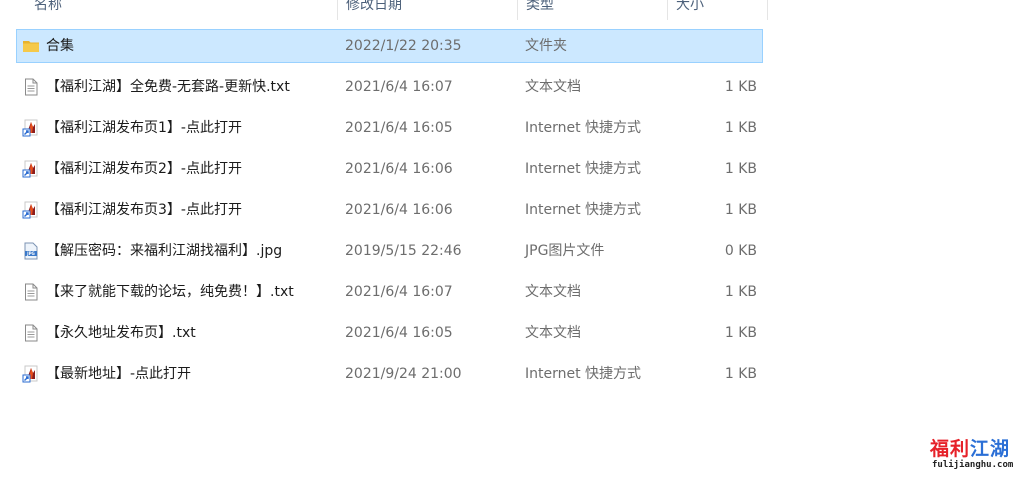  I want to click on file-row: 【永久地址发布页】.txt 2021/6/4 16:05 文本文档 1 KB, so click(389, 333).